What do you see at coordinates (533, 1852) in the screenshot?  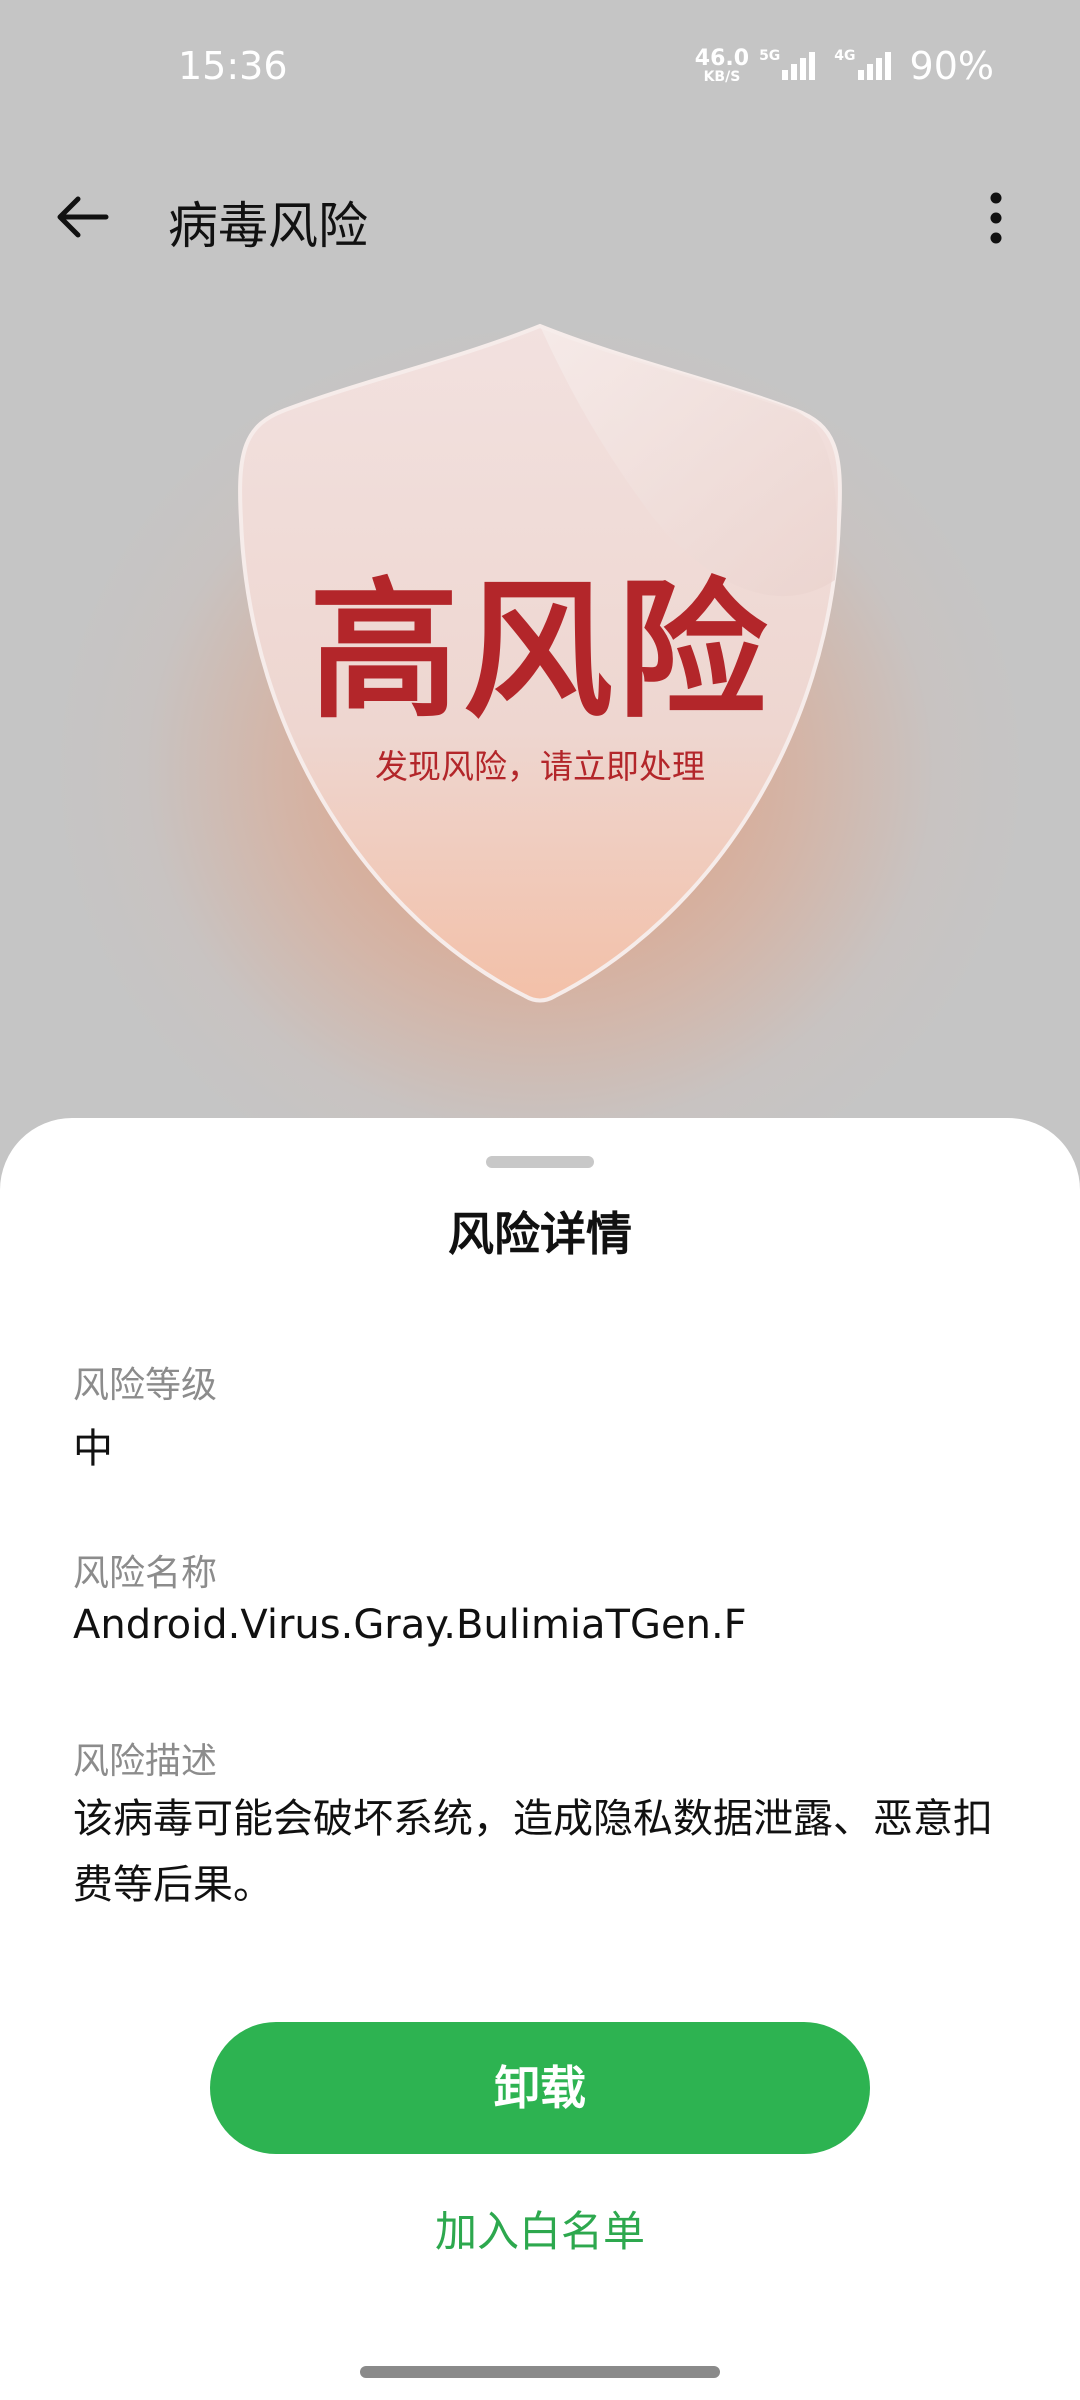 I see `risk-description-value: 该病毒可能会破坏系统，造成隐私数据泄露、恶意扣费等后果。` at bounding box center [533, 1852].